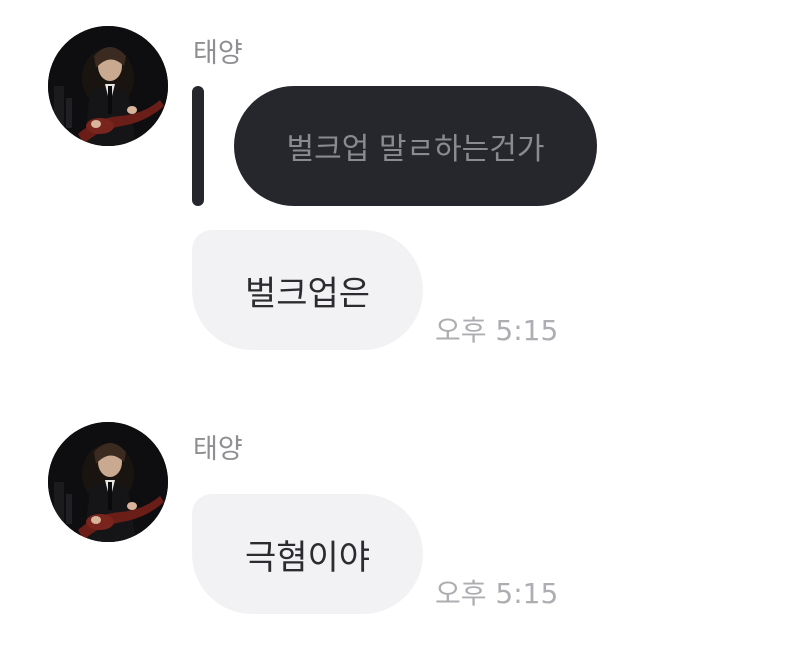 The image size is (812, 668). What do you see at coordinates (198, 146) in the screenshot?
I see `reply-indicator-bar` at bounding box center [198, 146].